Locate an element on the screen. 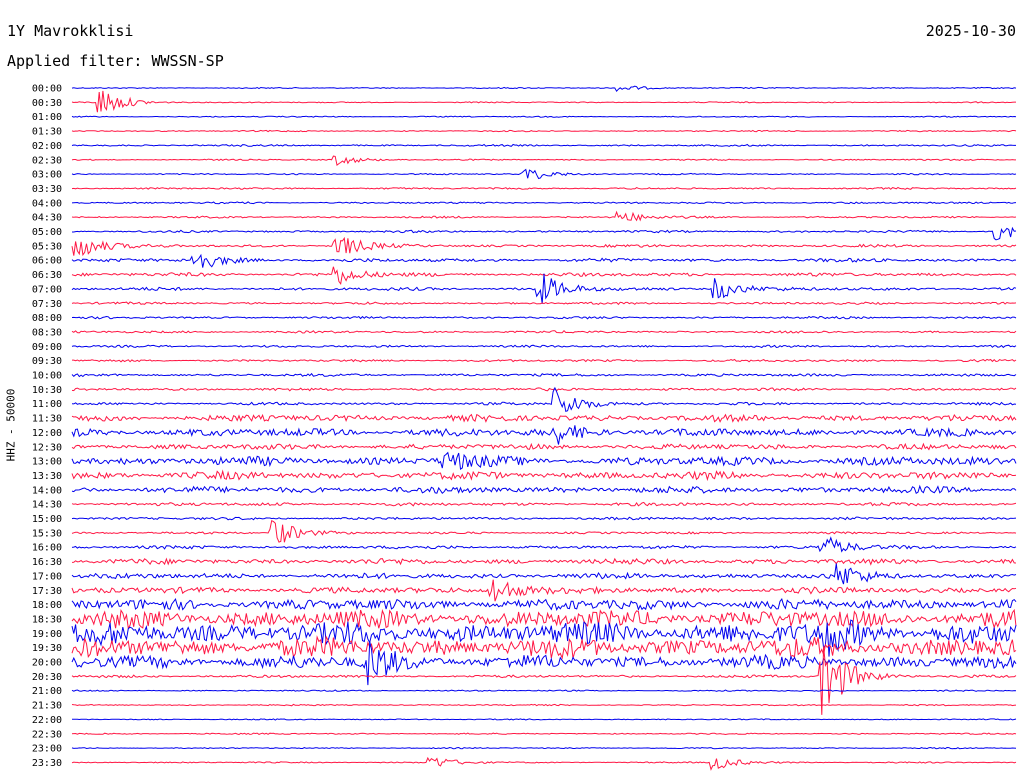 The image size is (1024, 780). row-time-label: 19:30 is located at coordinates (47, 648).